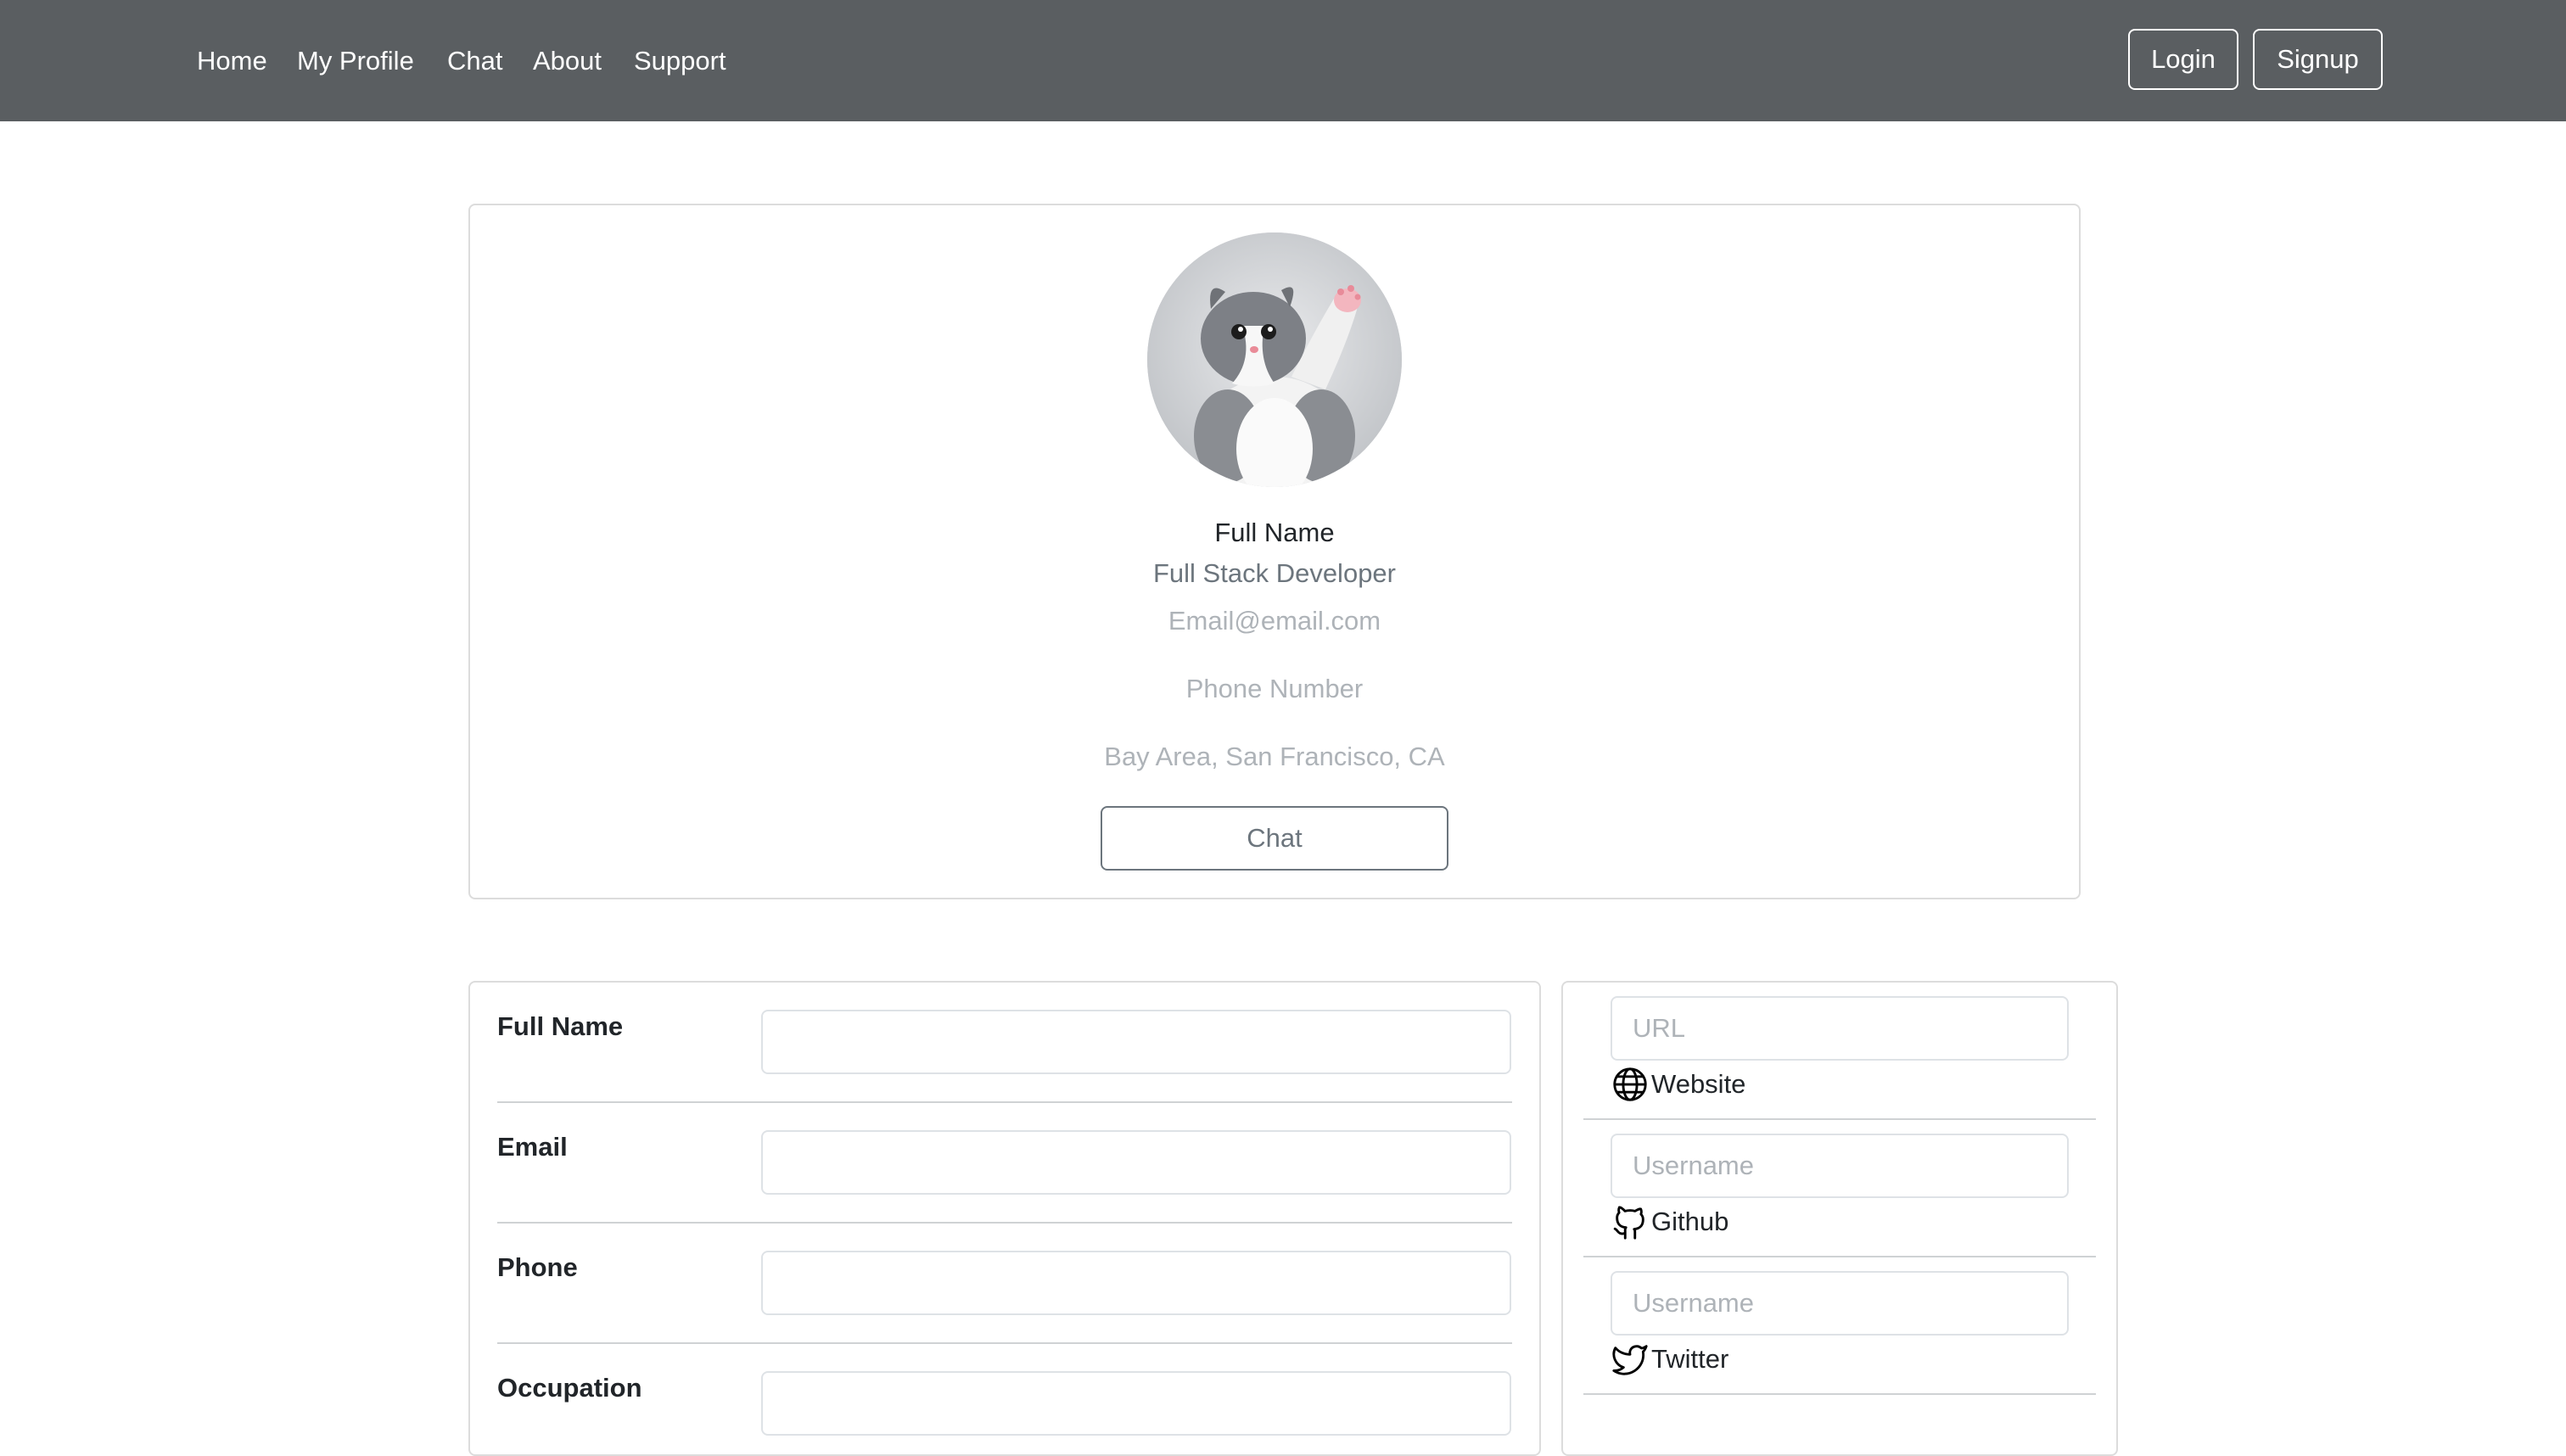 The width and height of the screenshot is (2566, 1456). What do you see at coordinates (1690, 1359) in the screenshot?
I see `twitter-label: Twitter` at bounding box center [1690, 1359].